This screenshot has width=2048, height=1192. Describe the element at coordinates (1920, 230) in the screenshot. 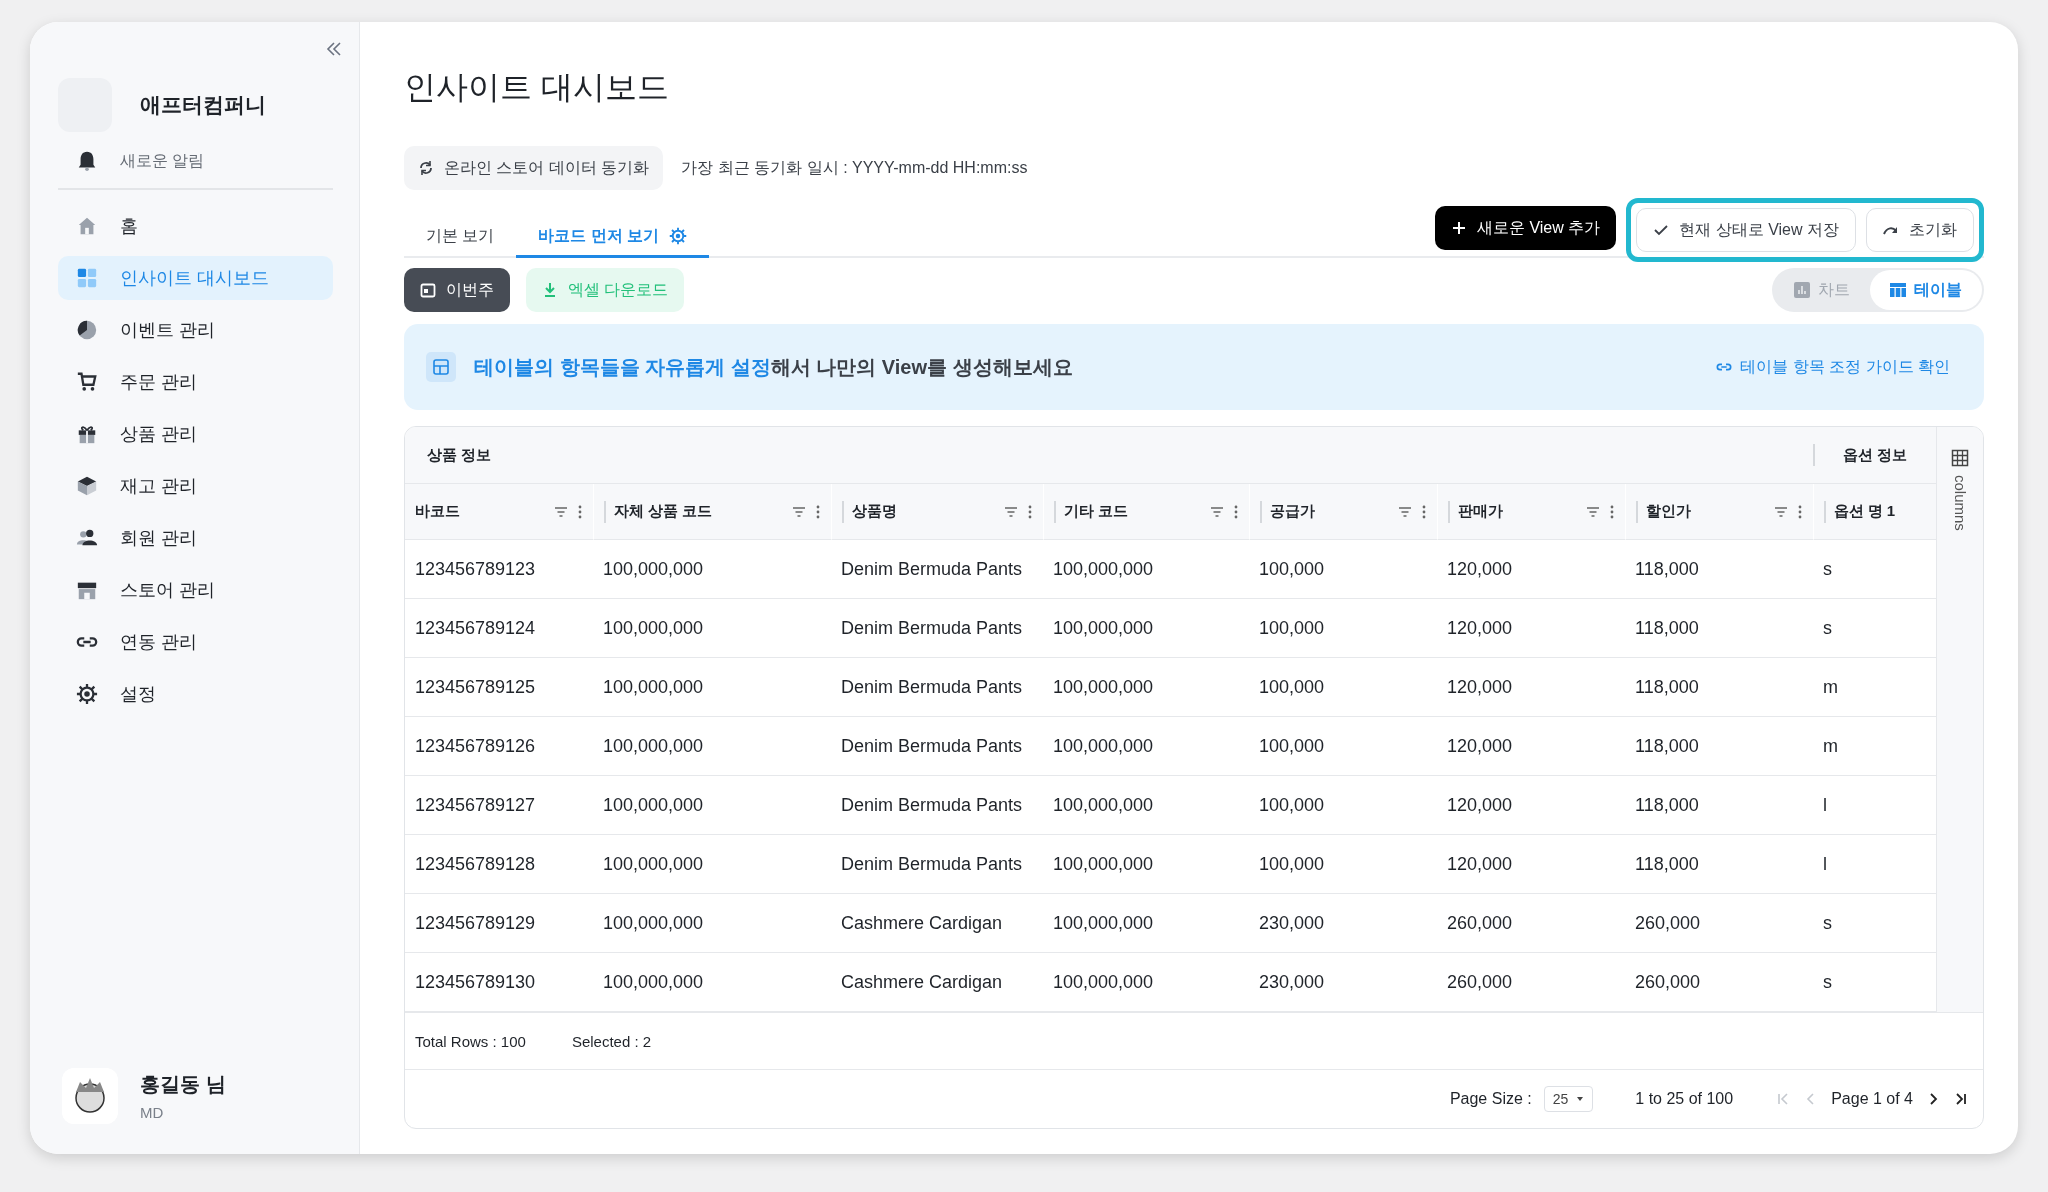

I see `reset-button: 초기화` at that location.